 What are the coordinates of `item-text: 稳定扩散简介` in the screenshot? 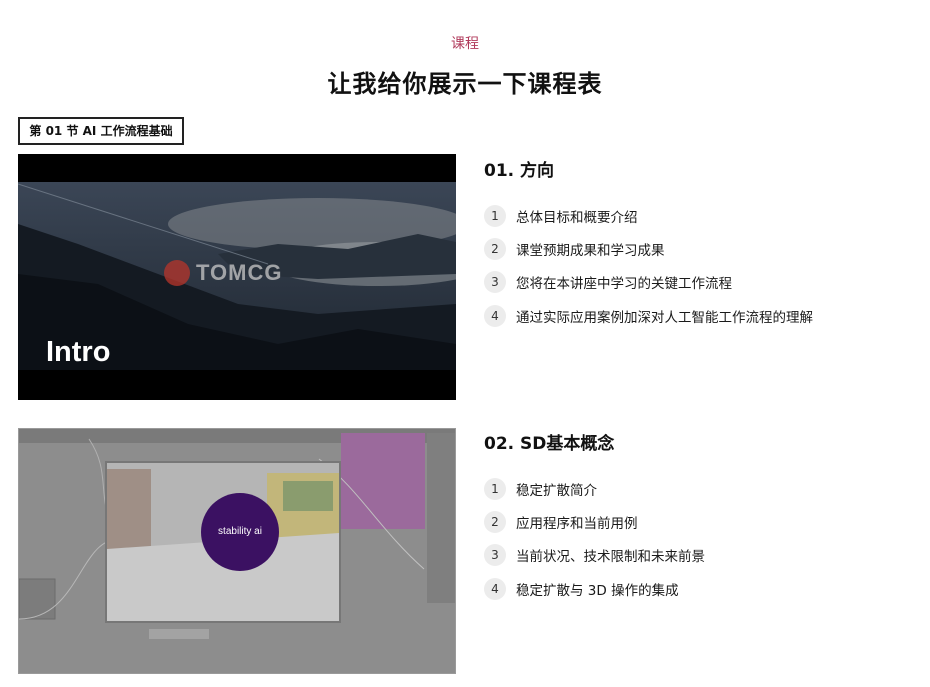 It's located at (556, 490).